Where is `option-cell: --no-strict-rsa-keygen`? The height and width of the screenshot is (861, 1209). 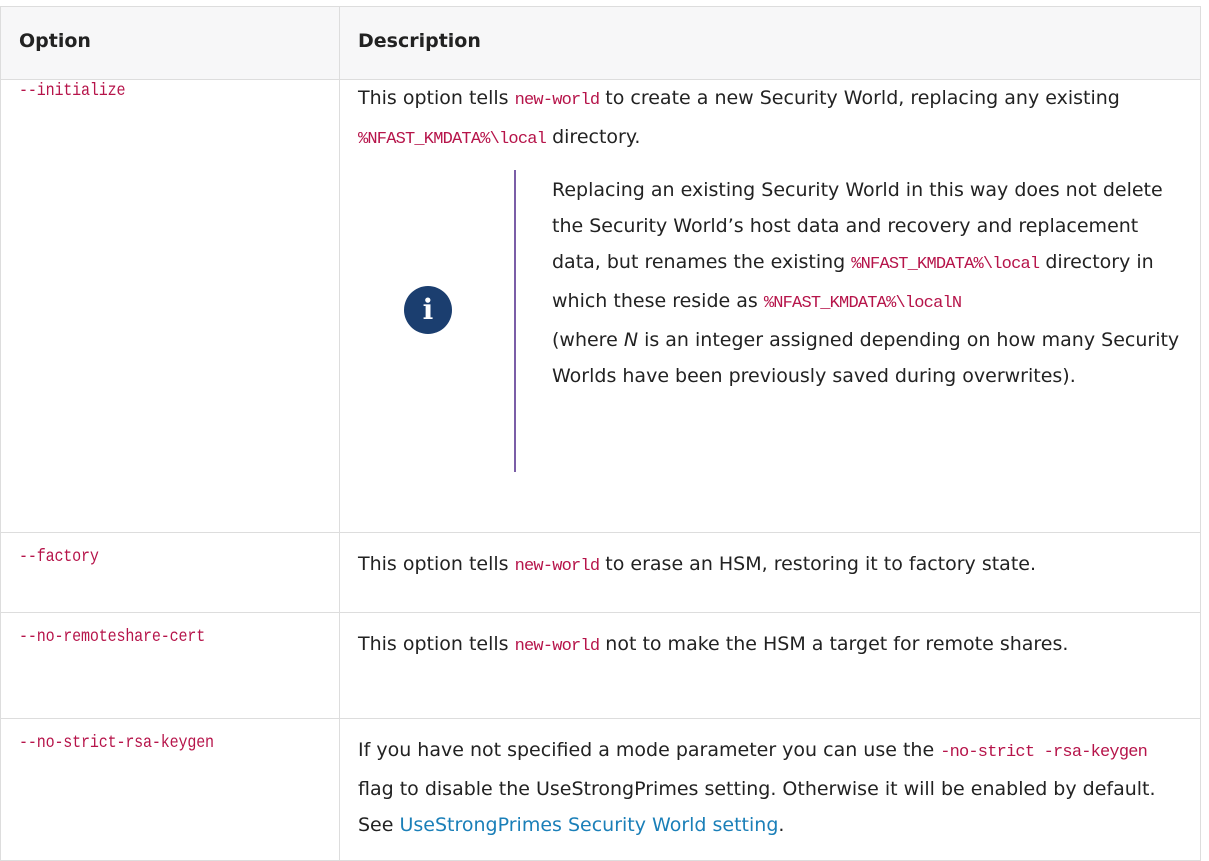 option-cell: --no-strict-rsa-keygen is located at coordinates (170, 789).